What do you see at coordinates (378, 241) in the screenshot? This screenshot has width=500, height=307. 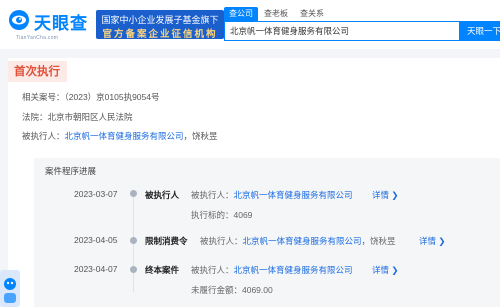 I see `event-person: ，饶秋昱` at bounding box center [378, 241].